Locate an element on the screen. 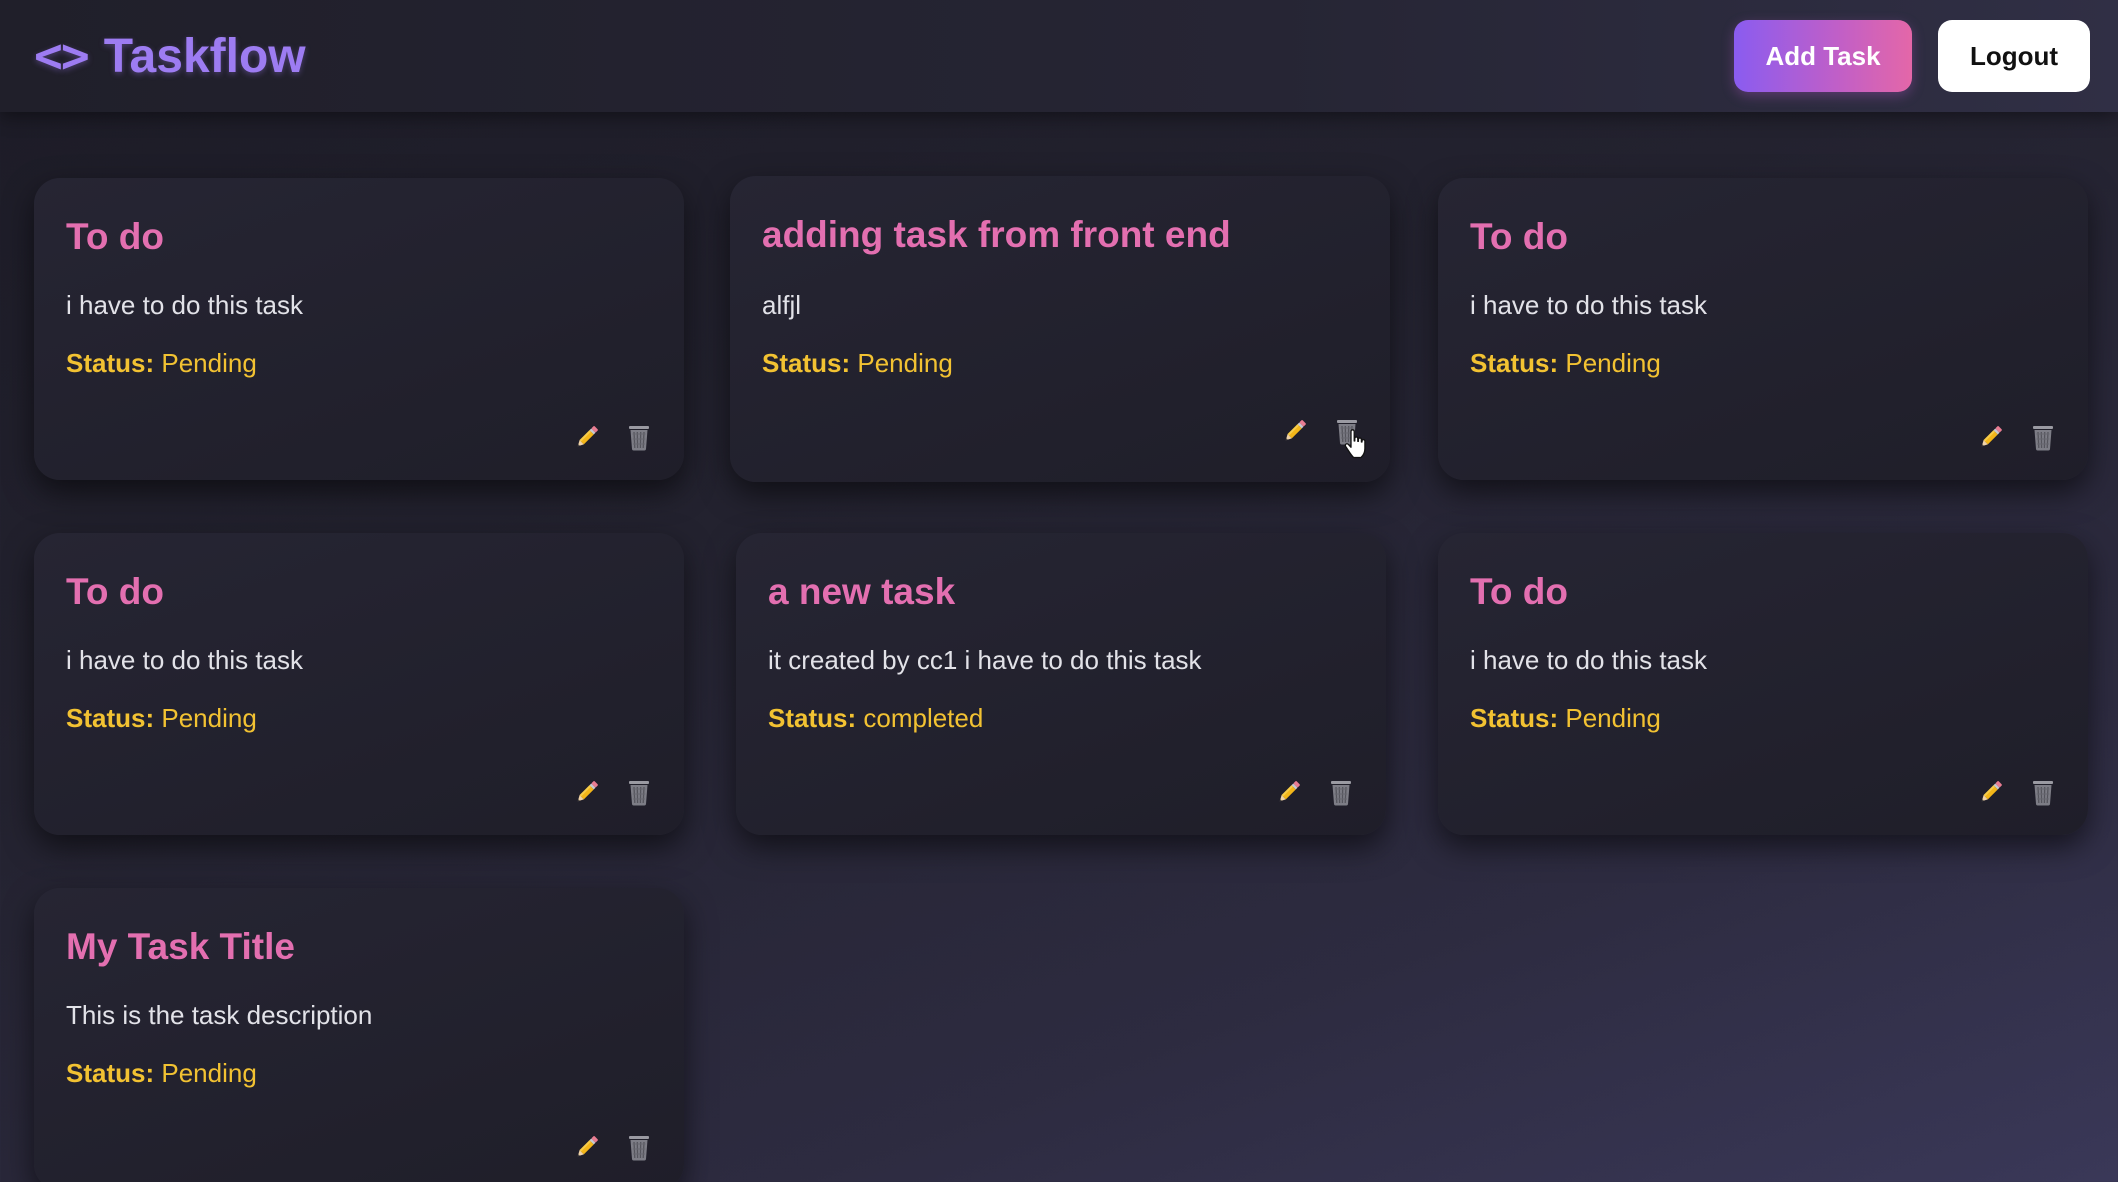 This screenshot has height=1182, width=2118. task-status: Status: completed is located at coordinates (875, 718).